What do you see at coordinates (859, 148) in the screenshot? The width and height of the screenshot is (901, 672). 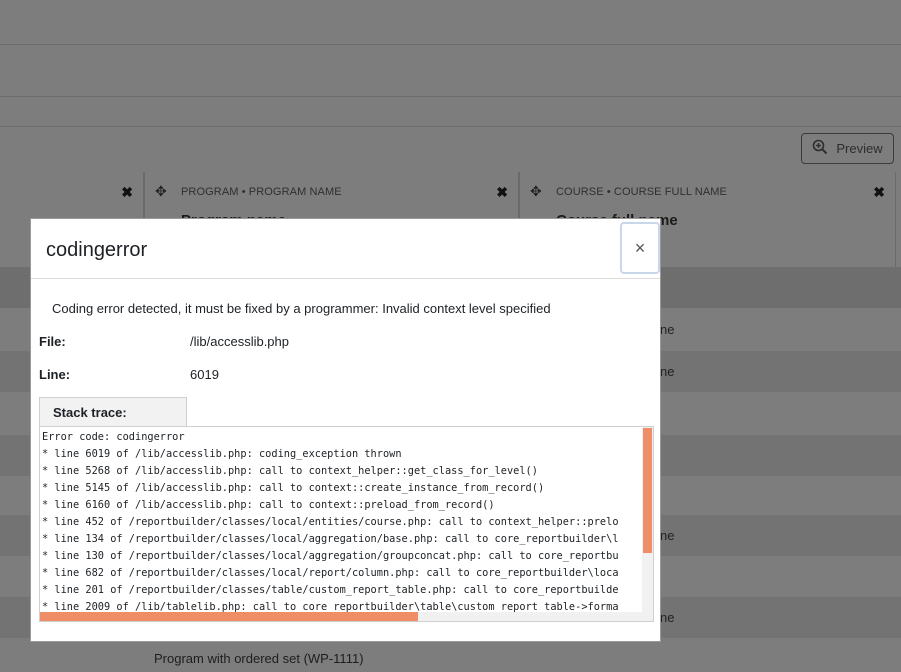 I see `preview-label: Preview` at bounding box center [859, 148].